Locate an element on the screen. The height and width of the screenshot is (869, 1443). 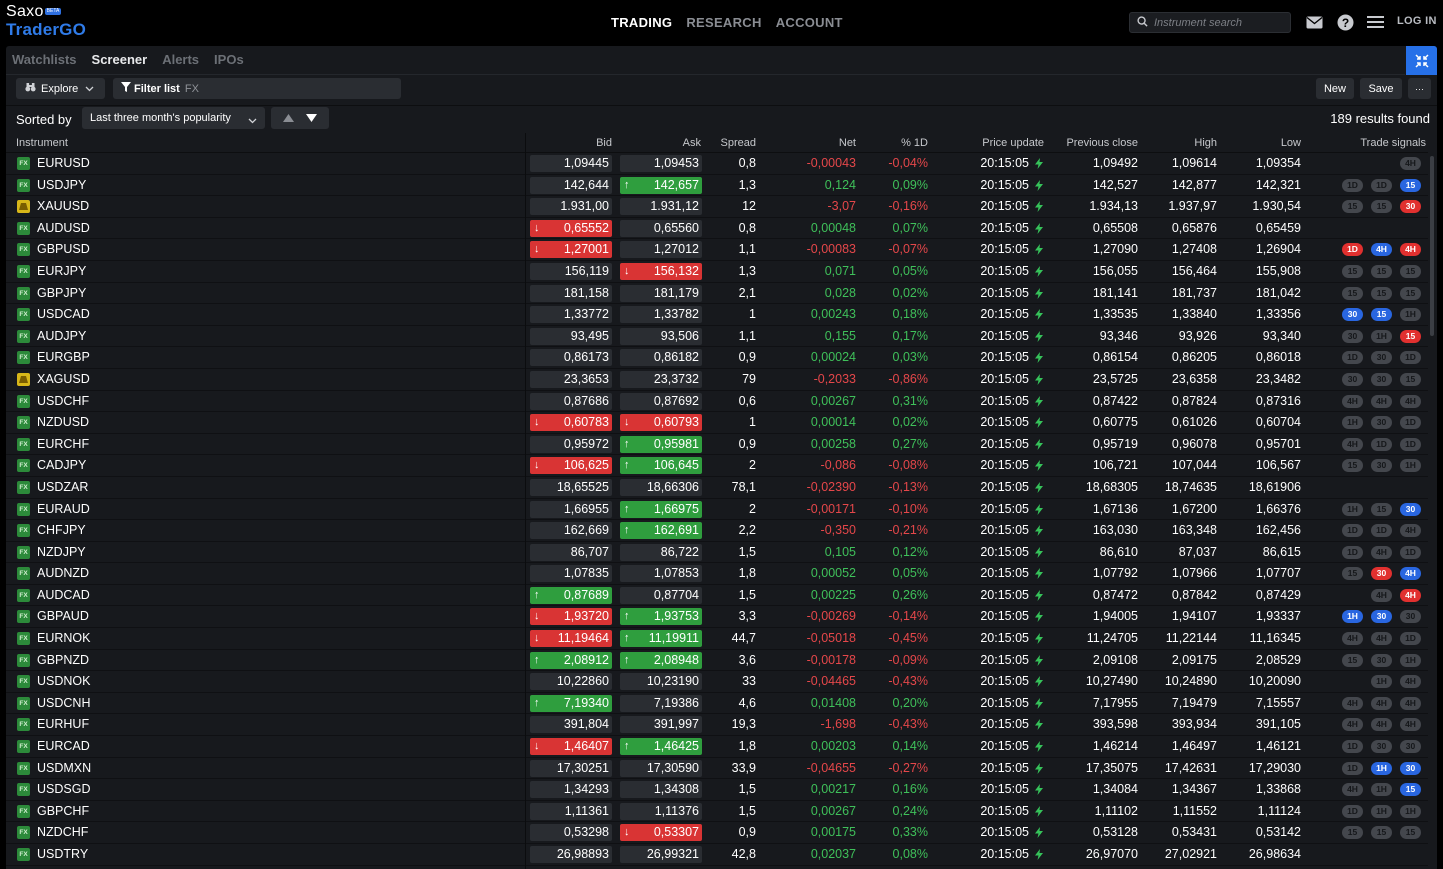
menu-icon is located at coordinates (1375, 22).